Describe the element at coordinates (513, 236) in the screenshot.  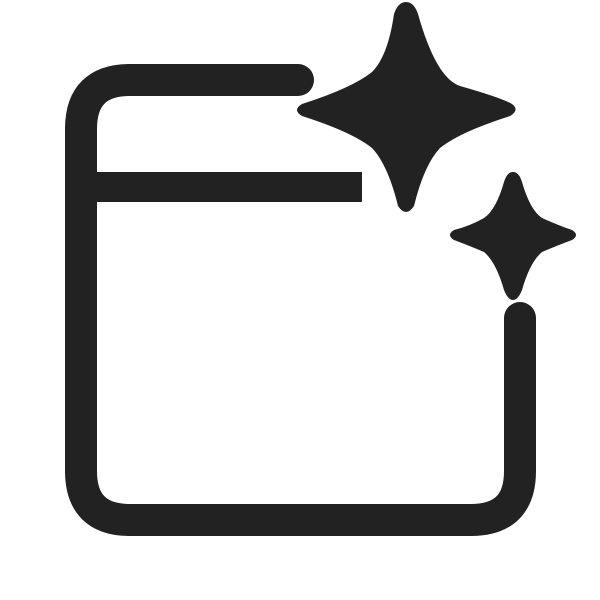
I see `sparkle-small-icon` at that location.